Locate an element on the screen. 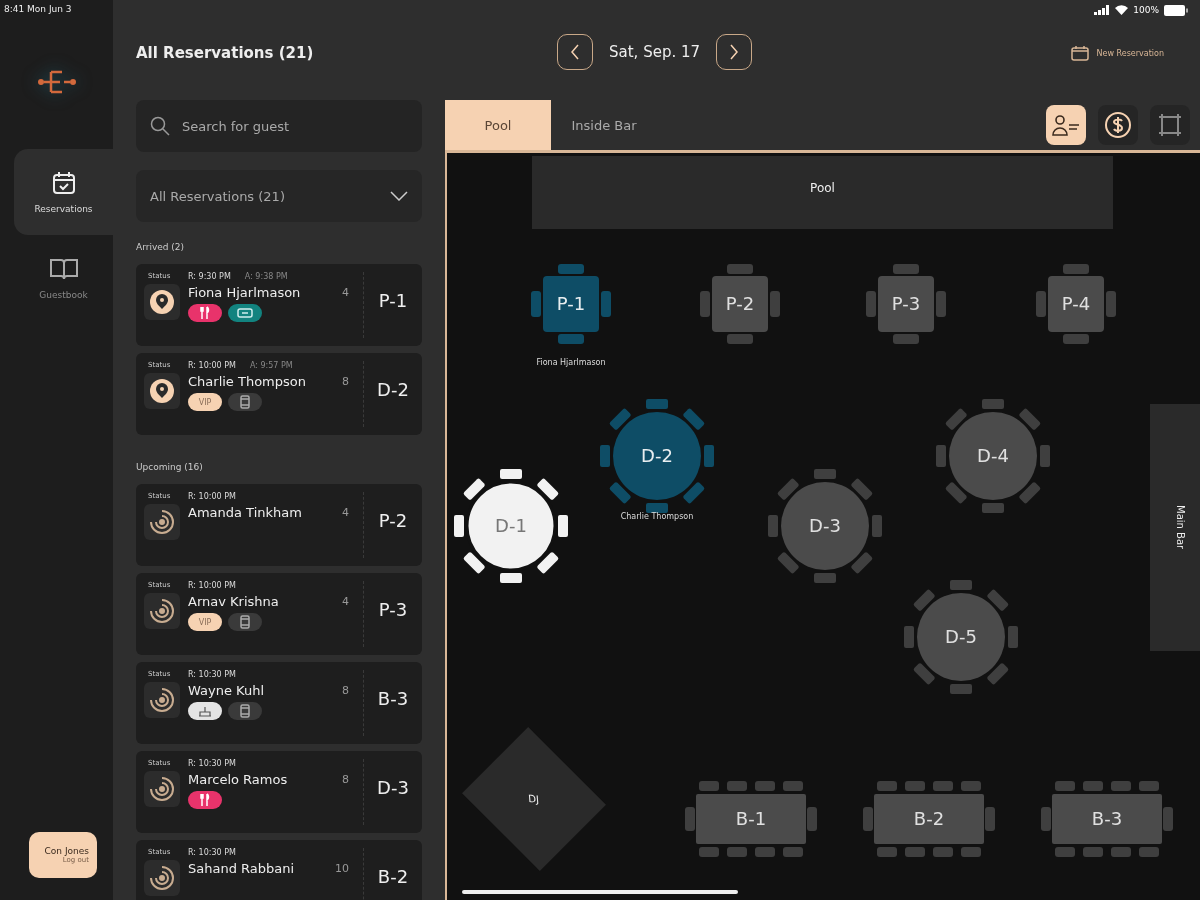 The image size is (1200, 900). page-title: All Reservations (21) is located at coordinates (225, 53).